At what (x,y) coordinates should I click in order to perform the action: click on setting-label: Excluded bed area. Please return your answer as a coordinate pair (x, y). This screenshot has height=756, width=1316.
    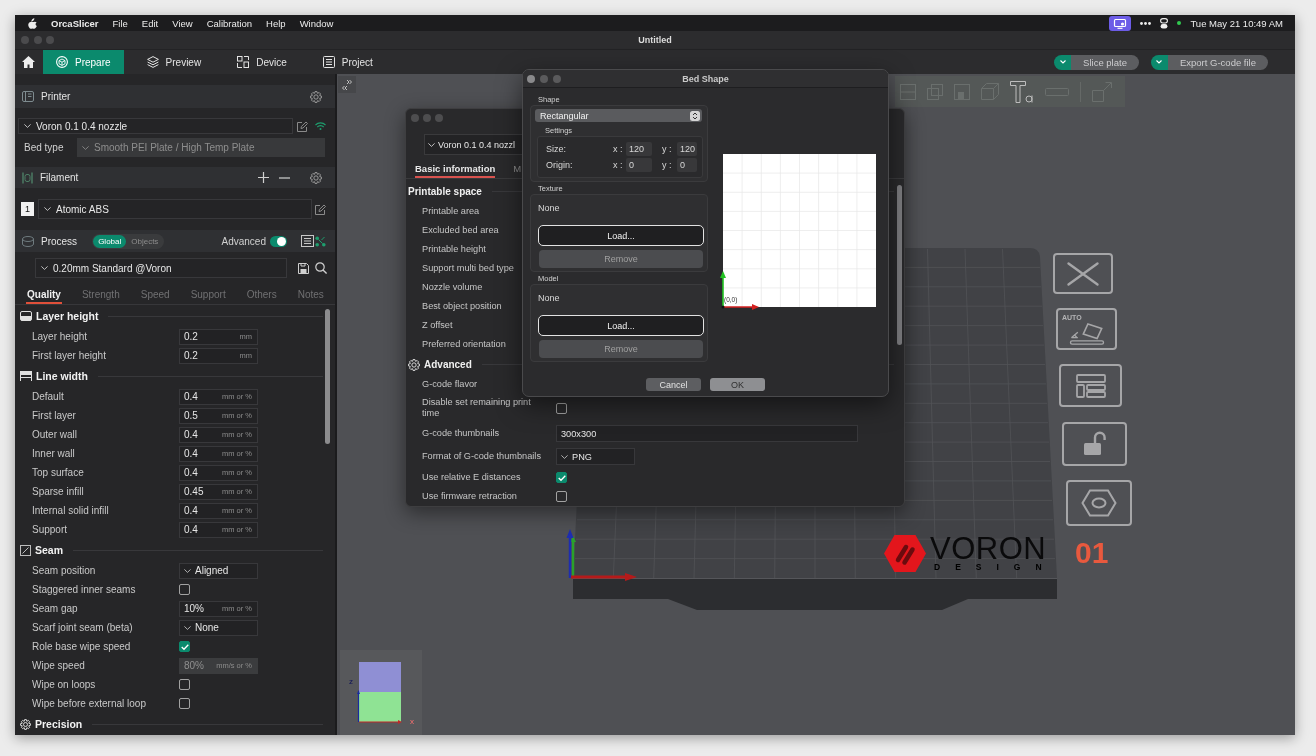
    Looking at the image, I should click on (460, 230).